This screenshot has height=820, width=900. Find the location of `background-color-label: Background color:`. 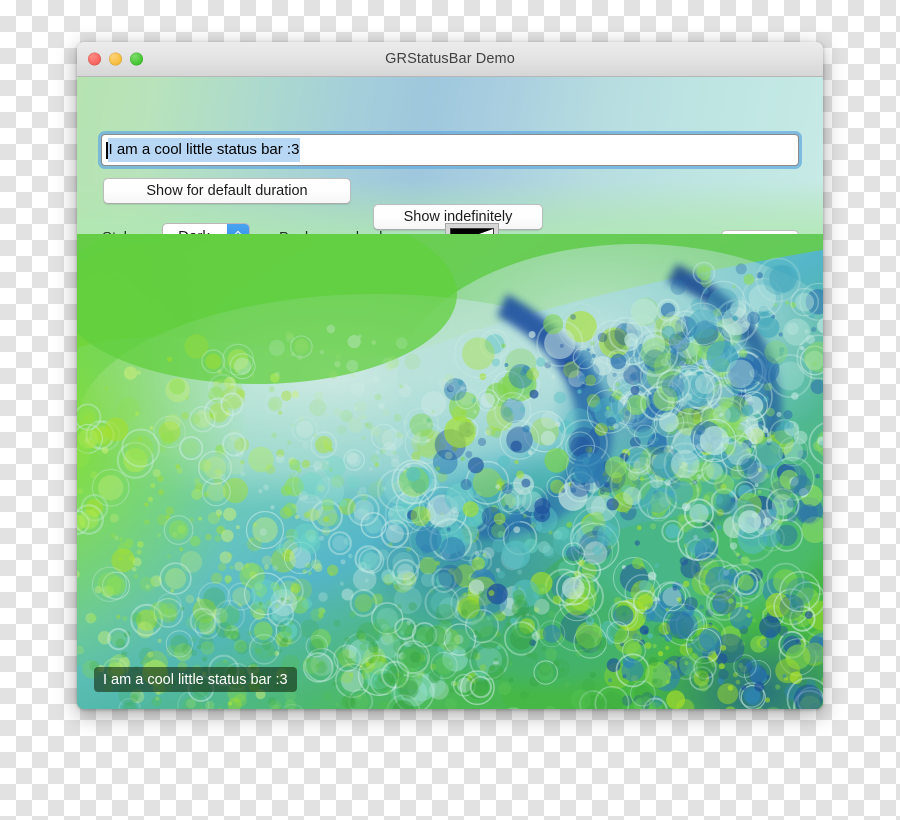

background-color-label: Background color: is located at coordinates (339, 231).